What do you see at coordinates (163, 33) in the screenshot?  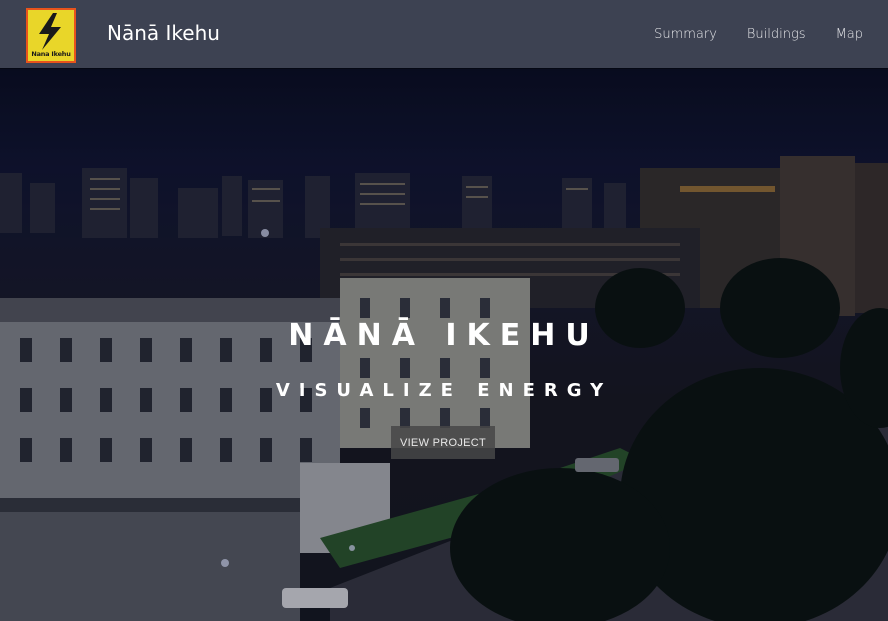 I see `brand-title: Nānā Ikehu` at bounding box center [163, 33].